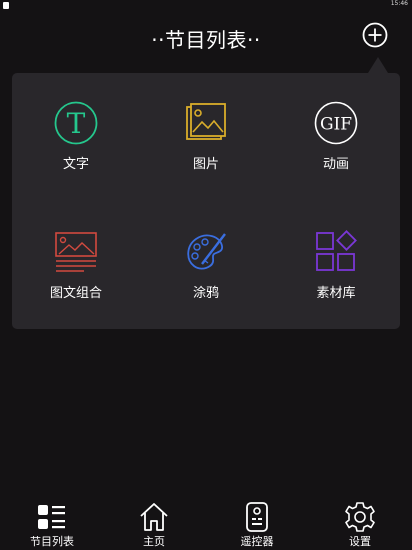 This screenshot has height=550, width=412. I want to click on tab-remote-control: 遥控器, so click(257, 522).